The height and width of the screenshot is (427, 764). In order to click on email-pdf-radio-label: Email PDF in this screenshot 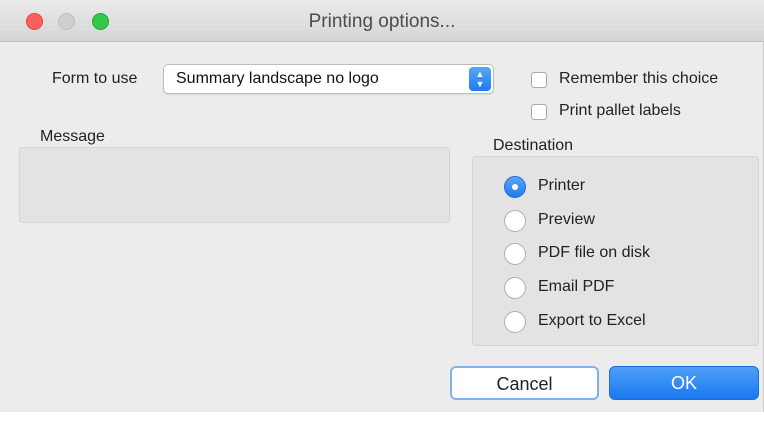, I will do `click(576, 286)`.